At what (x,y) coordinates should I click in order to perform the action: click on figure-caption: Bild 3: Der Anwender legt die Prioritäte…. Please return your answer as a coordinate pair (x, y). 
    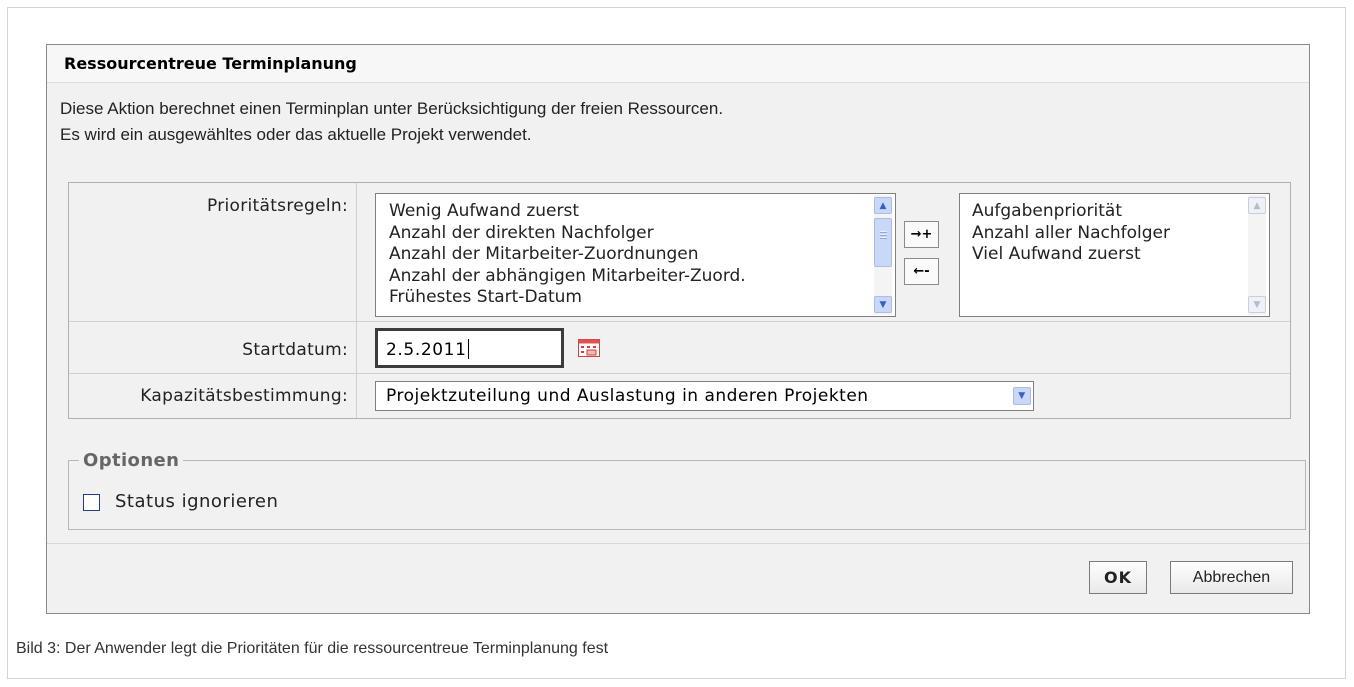
    Looking at the image, I should click on (312, 648).